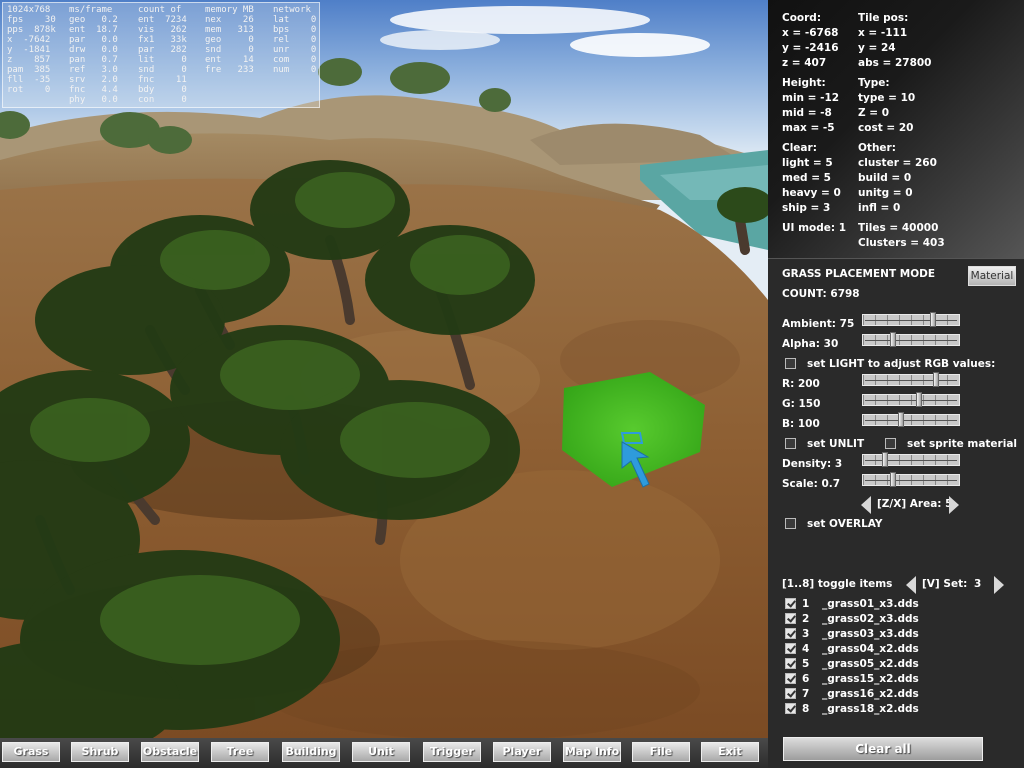 Image resolution: width=1024 pixels, height=768 pixels. Describe the element at coordinates (93, 20) in the screenshot. I see `stats-line: geo 0.2` at that location.